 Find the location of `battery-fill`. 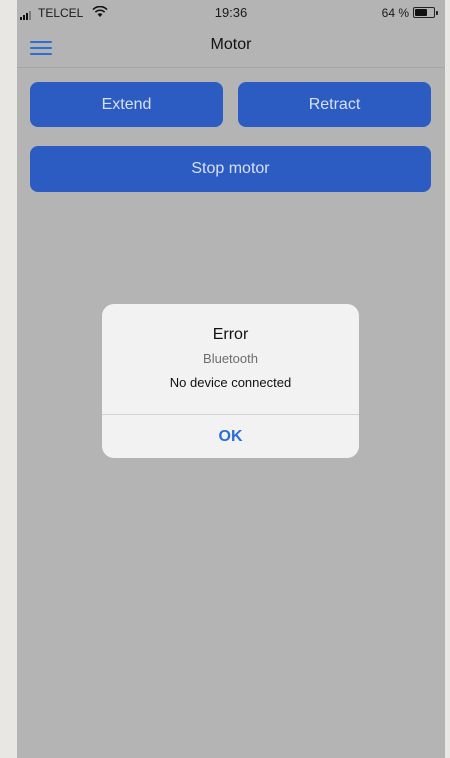

battery-fill is located at coordinates (421, 12).